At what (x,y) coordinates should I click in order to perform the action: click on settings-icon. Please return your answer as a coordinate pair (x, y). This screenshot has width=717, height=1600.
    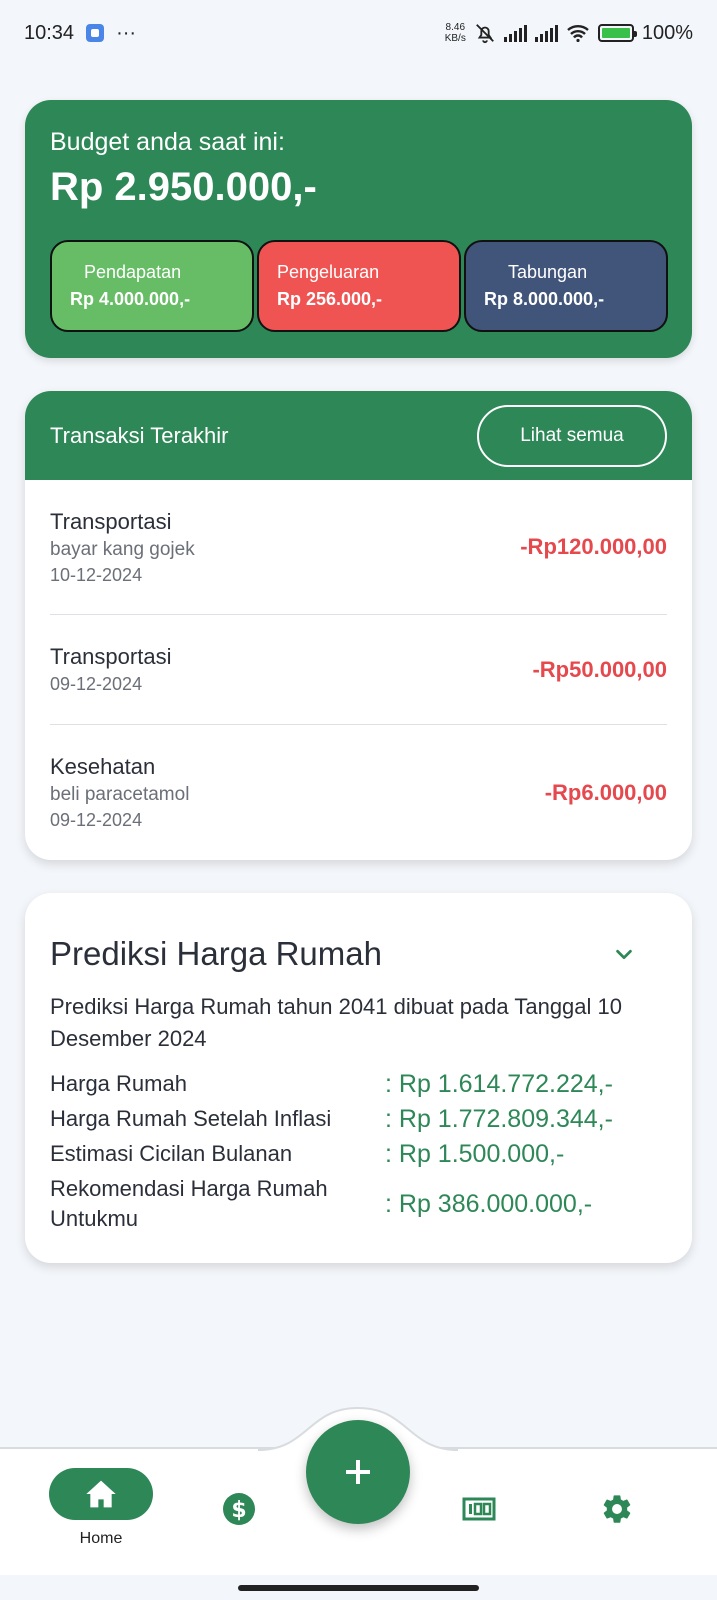
    Looking at the image, I should click on (617, 1509).